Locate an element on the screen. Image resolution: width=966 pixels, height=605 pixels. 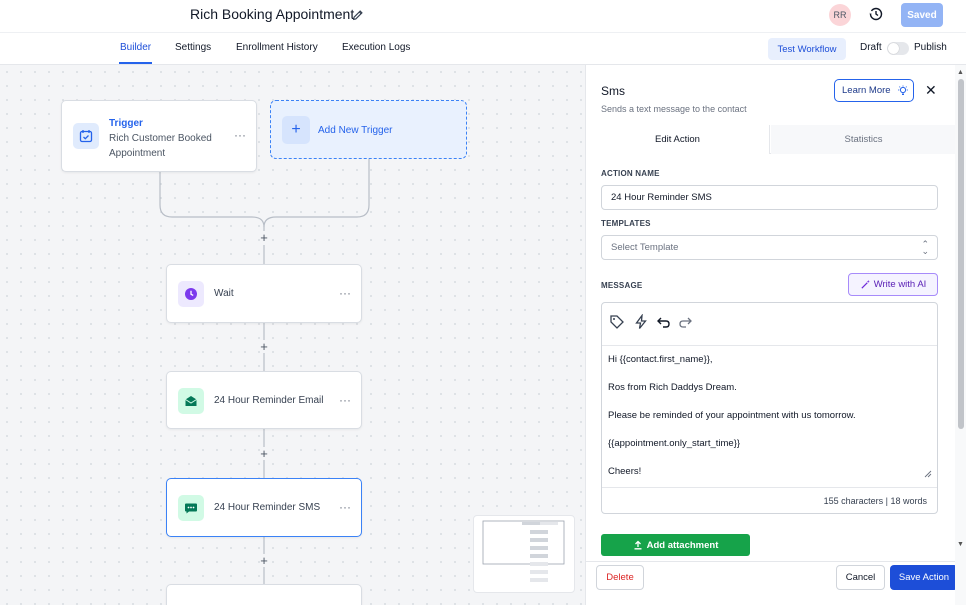
tab-enrollment-history: Enrollment History is located at coordinates (277, 47).